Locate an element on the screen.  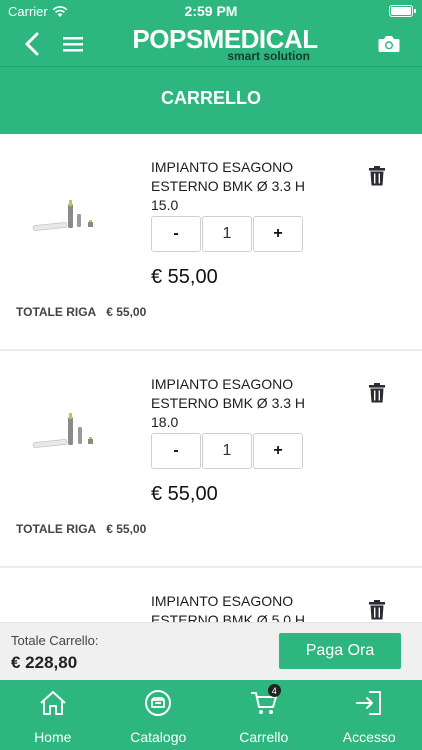
pay-now-button: Paga Ora is located at coordinates (340, 651).